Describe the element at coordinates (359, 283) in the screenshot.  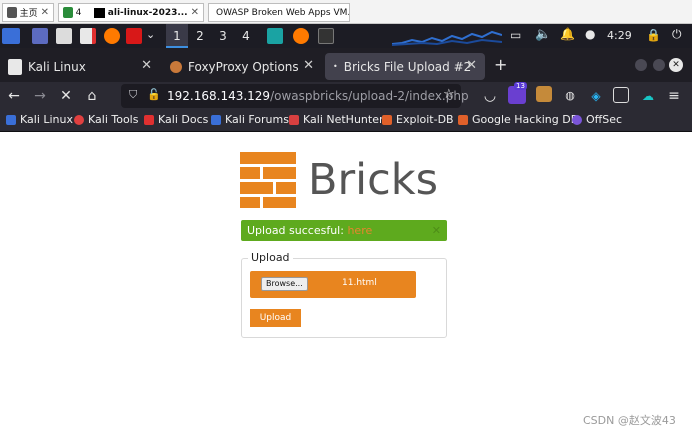
I see `selected-file-name: 11.html` at that location.